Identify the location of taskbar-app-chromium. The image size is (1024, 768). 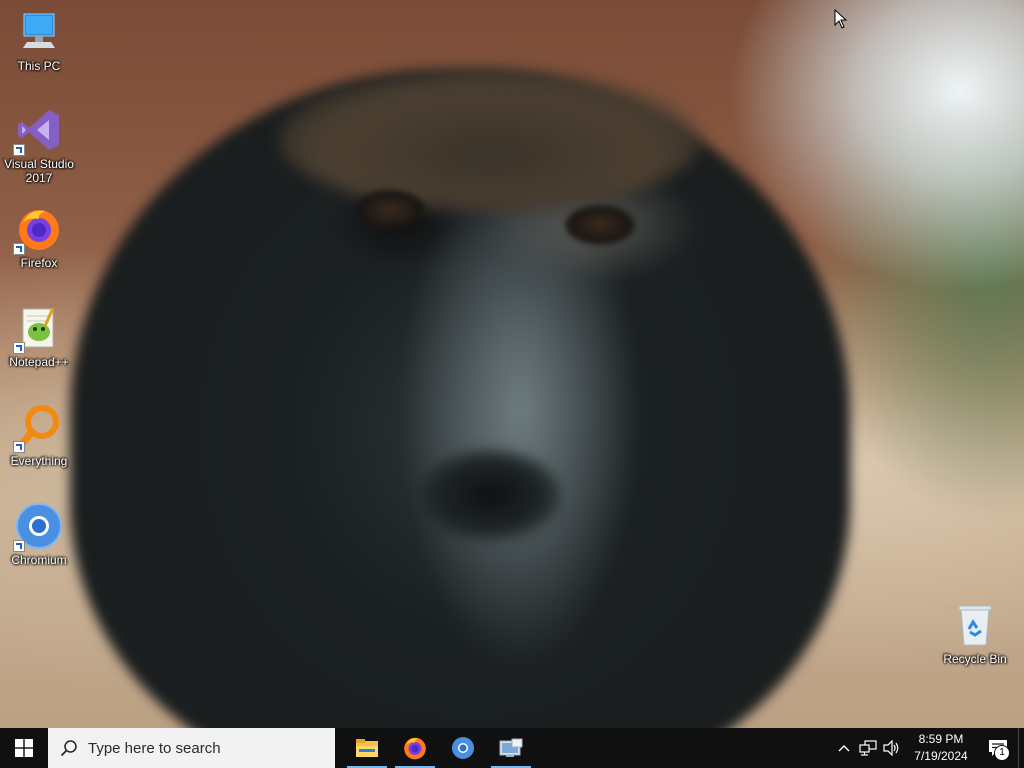
(463, 748).